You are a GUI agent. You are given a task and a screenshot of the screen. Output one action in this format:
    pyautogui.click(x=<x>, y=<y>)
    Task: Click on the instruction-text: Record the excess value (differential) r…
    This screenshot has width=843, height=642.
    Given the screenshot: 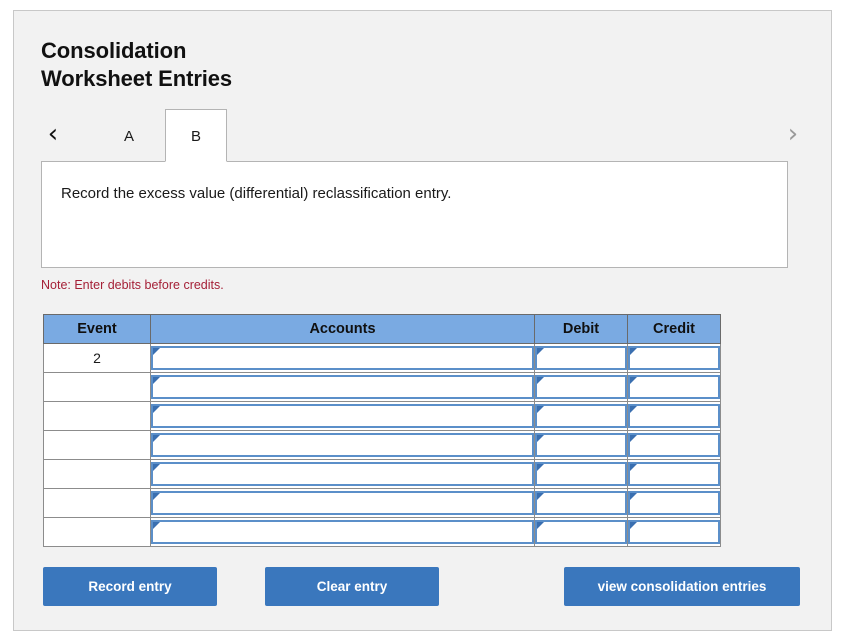 What is the action you would take?
    pyautogui.click(x=256, y=193)
    